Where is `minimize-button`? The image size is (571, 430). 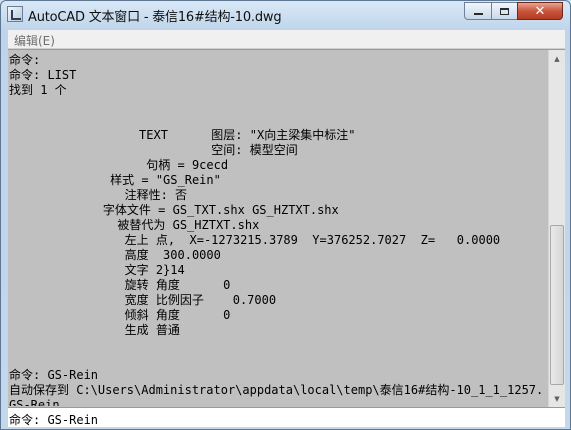
minimize-button is located at coordinates (478, 11).